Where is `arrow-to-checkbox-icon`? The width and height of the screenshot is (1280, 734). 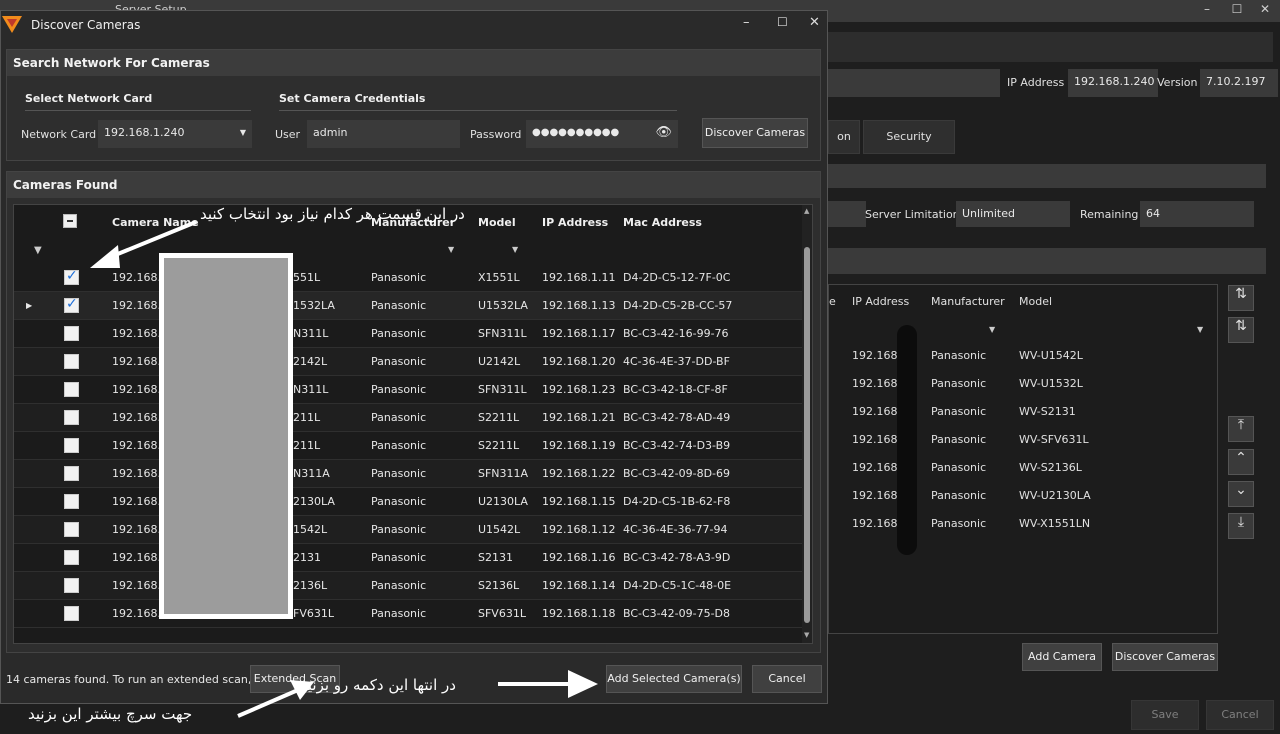 arrow-to-checkbox-icon is located at coordinates (143, 244).